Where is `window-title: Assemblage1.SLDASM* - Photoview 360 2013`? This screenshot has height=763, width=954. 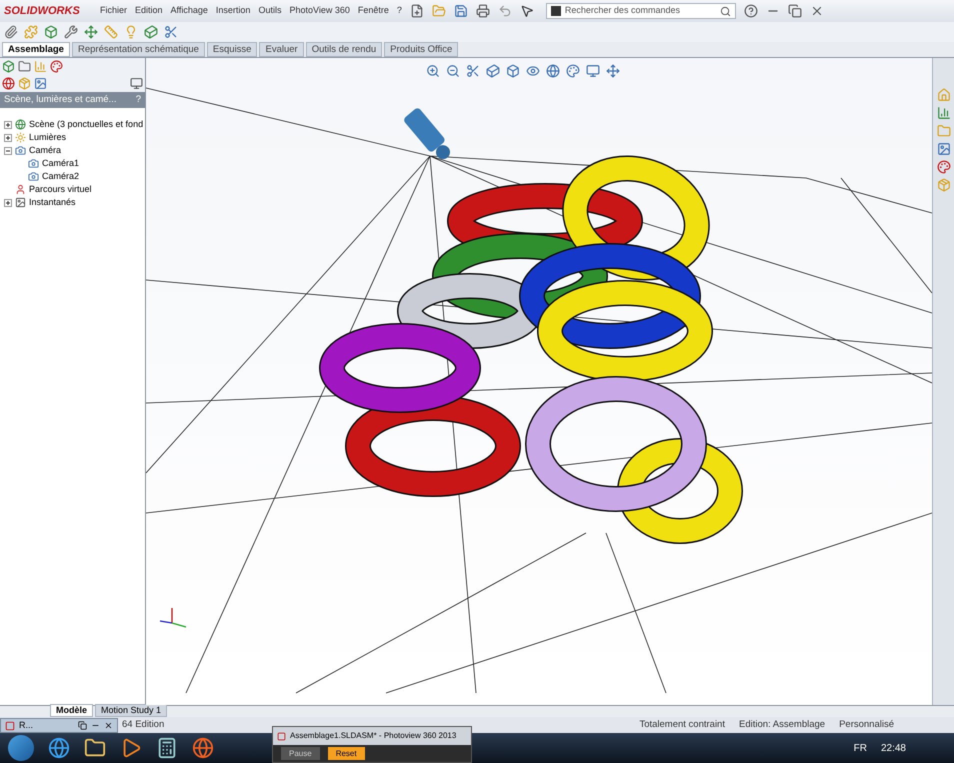 window-title: Assemblage1.SLDASM* - Photoview 360 2013 is located at coordinates (373, 736).